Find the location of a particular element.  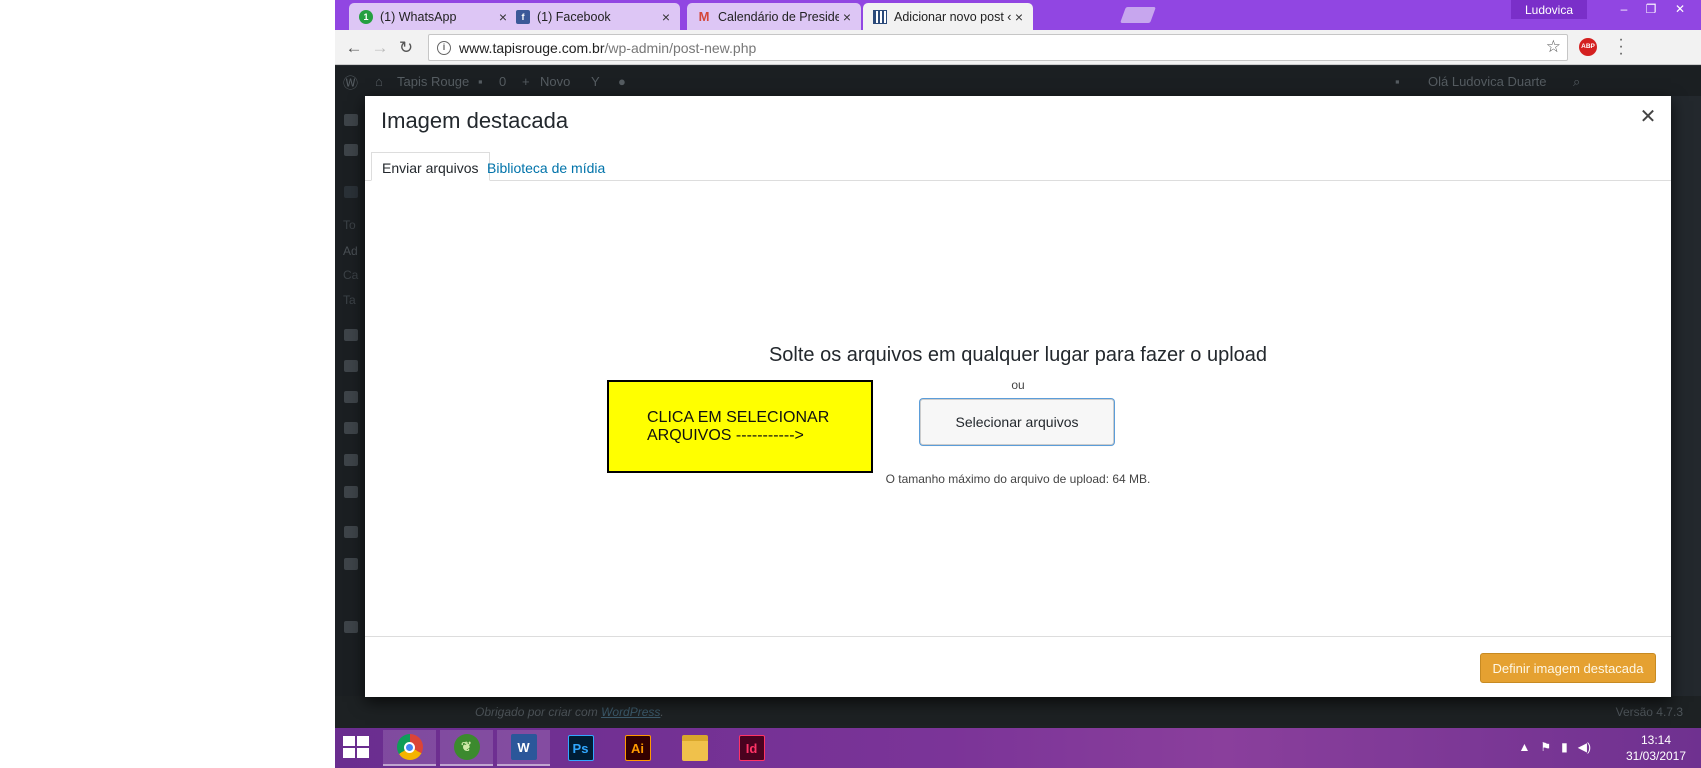

taskbar-file-explorer is located at coordinates (694, 748).